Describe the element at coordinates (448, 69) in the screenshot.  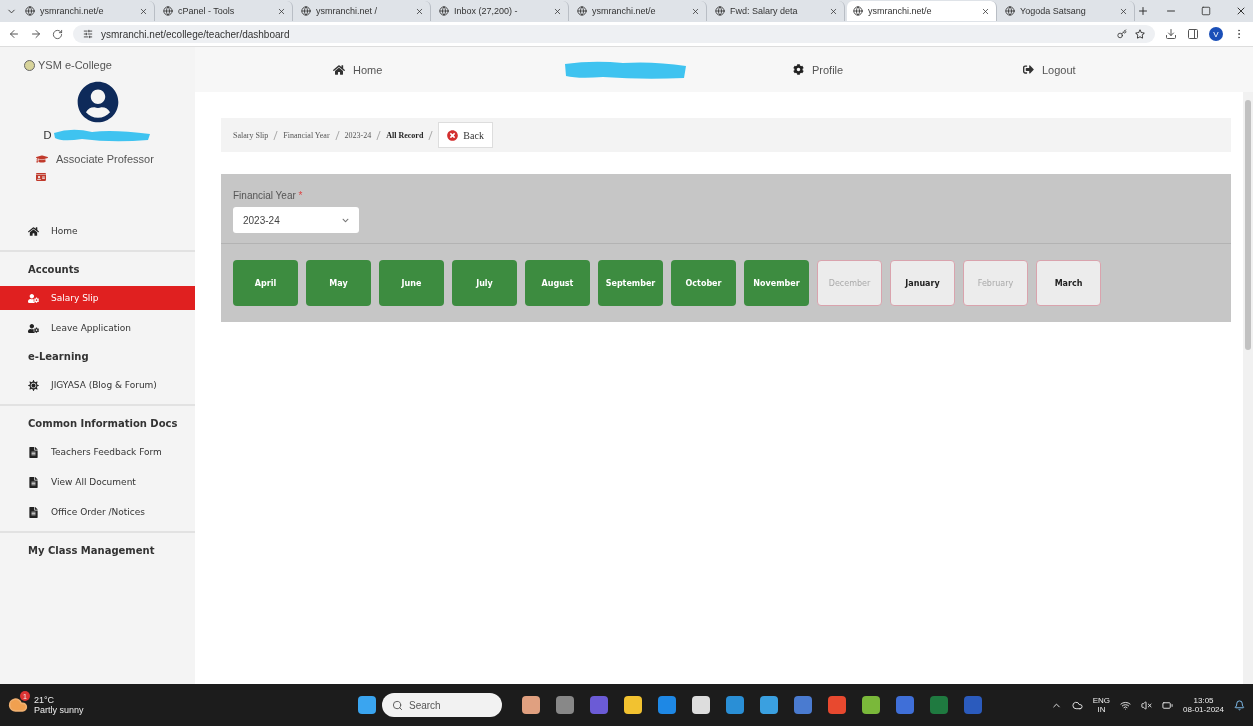
I see `nav-link: Home` at that location.